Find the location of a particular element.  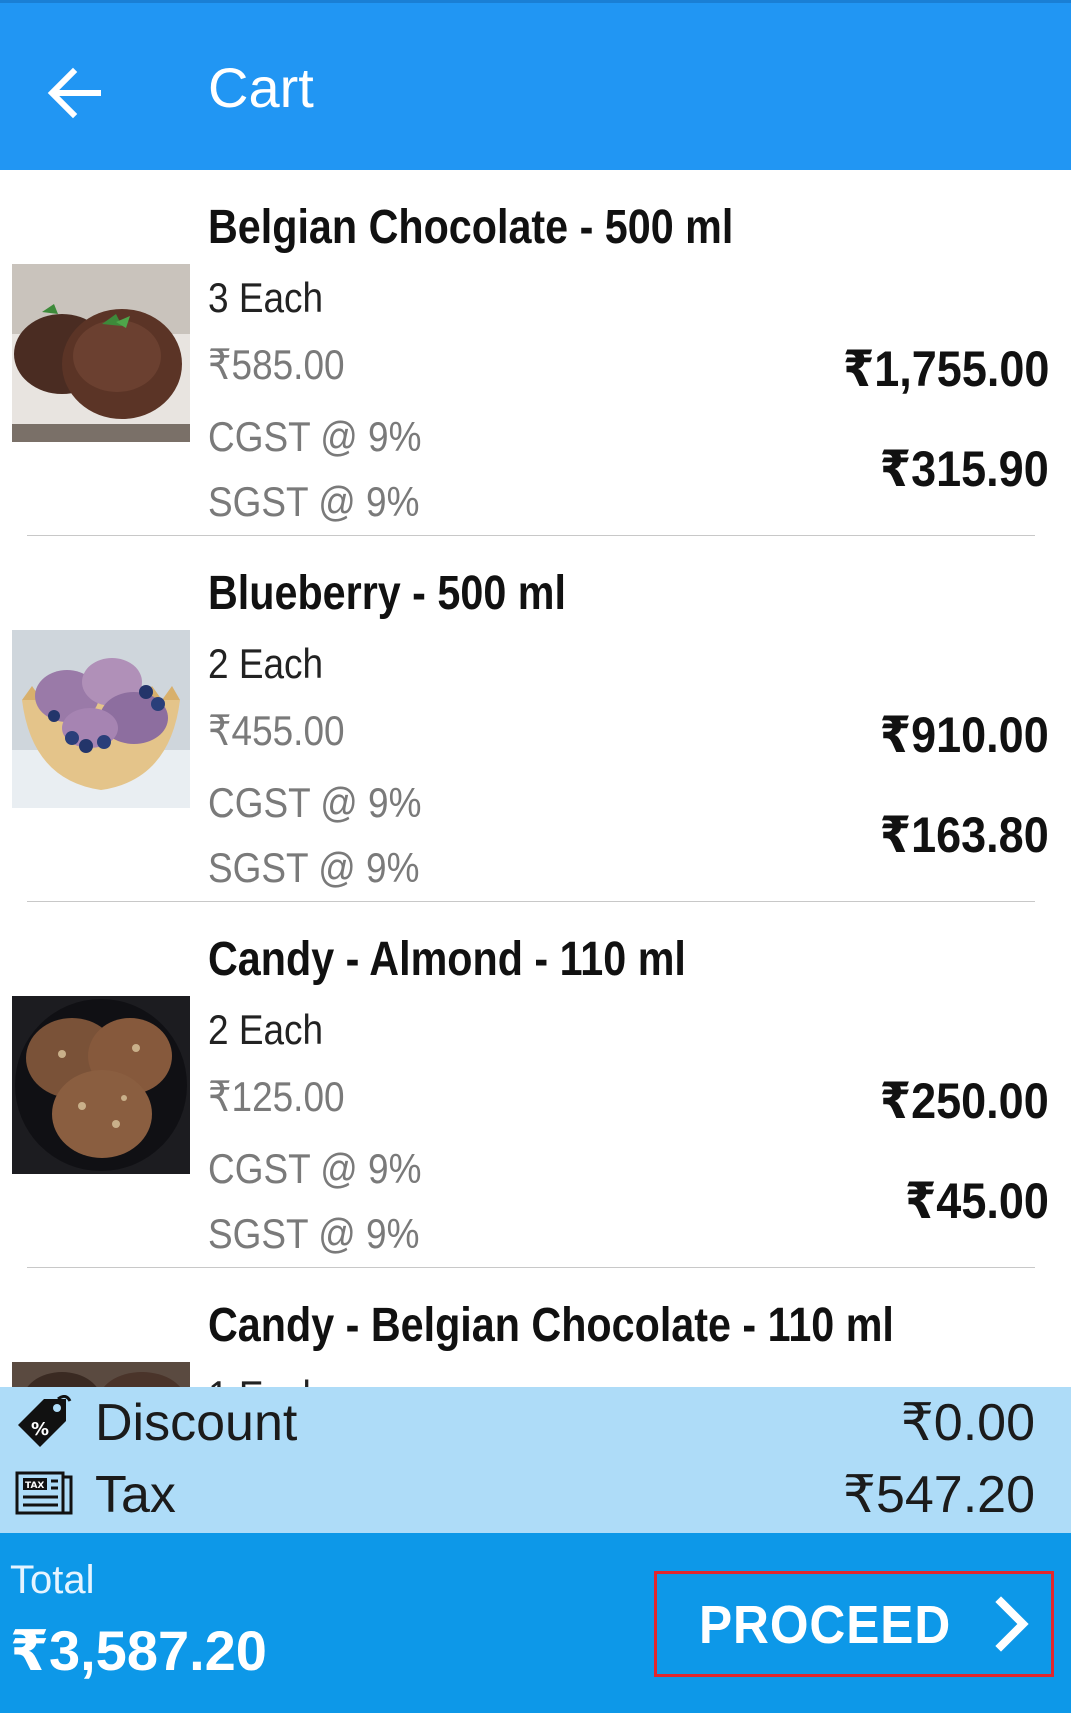

discount-tag-icon: % is located at coordinates (44, 1422).